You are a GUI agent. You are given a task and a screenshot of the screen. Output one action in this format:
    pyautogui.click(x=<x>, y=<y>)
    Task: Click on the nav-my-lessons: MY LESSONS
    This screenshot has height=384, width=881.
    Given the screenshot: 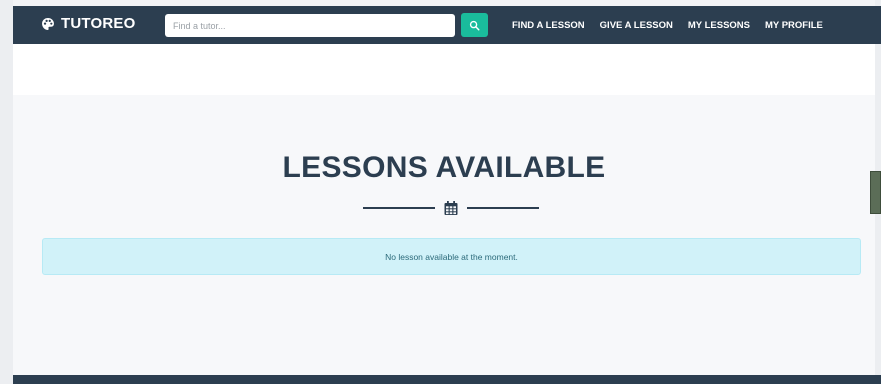 What is the action you would take?
    pyautogui.click(x=719, y=25)
    